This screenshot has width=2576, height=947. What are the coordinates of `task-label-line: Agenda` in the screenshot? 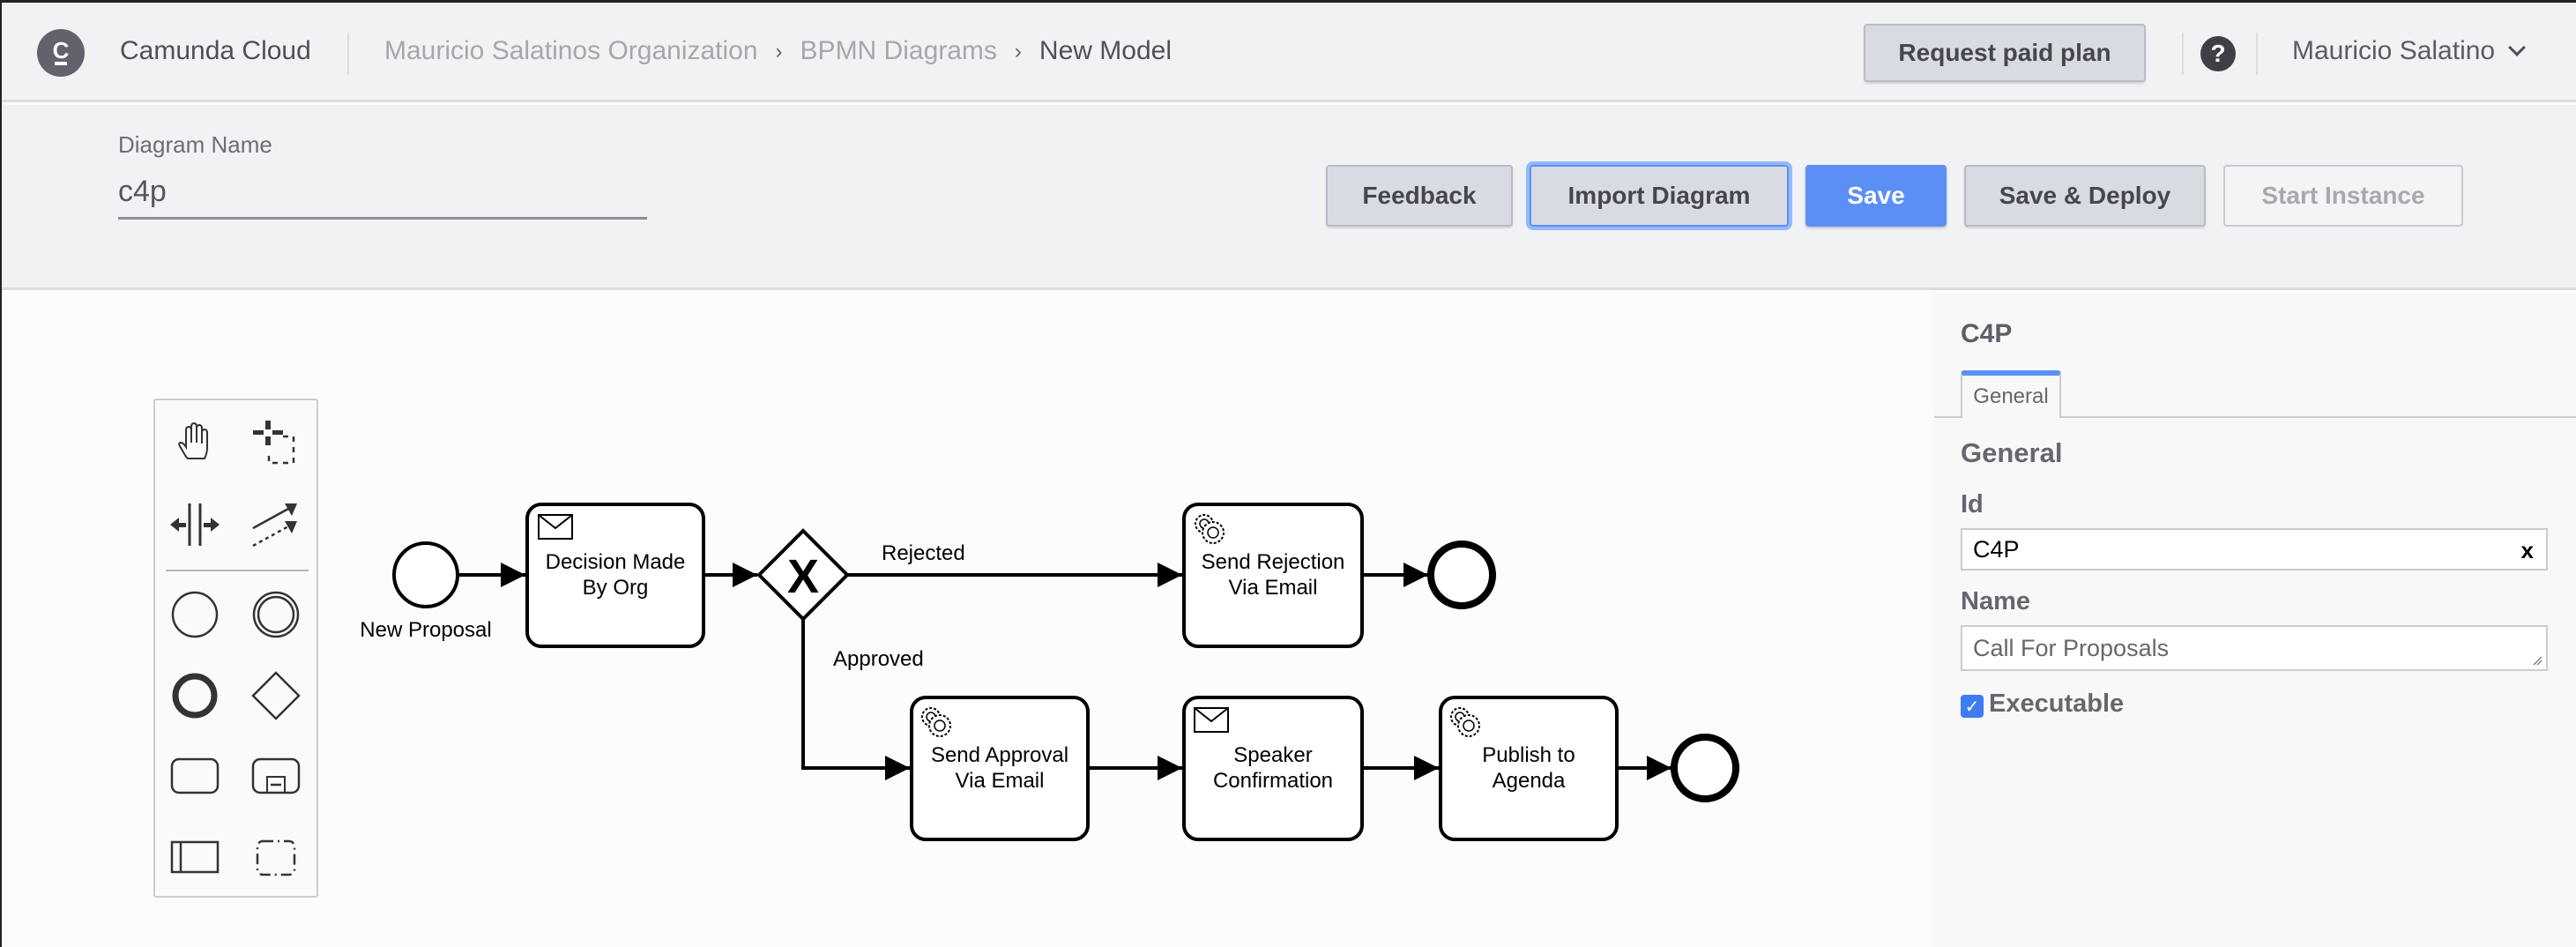 It's located at (1529, 781).